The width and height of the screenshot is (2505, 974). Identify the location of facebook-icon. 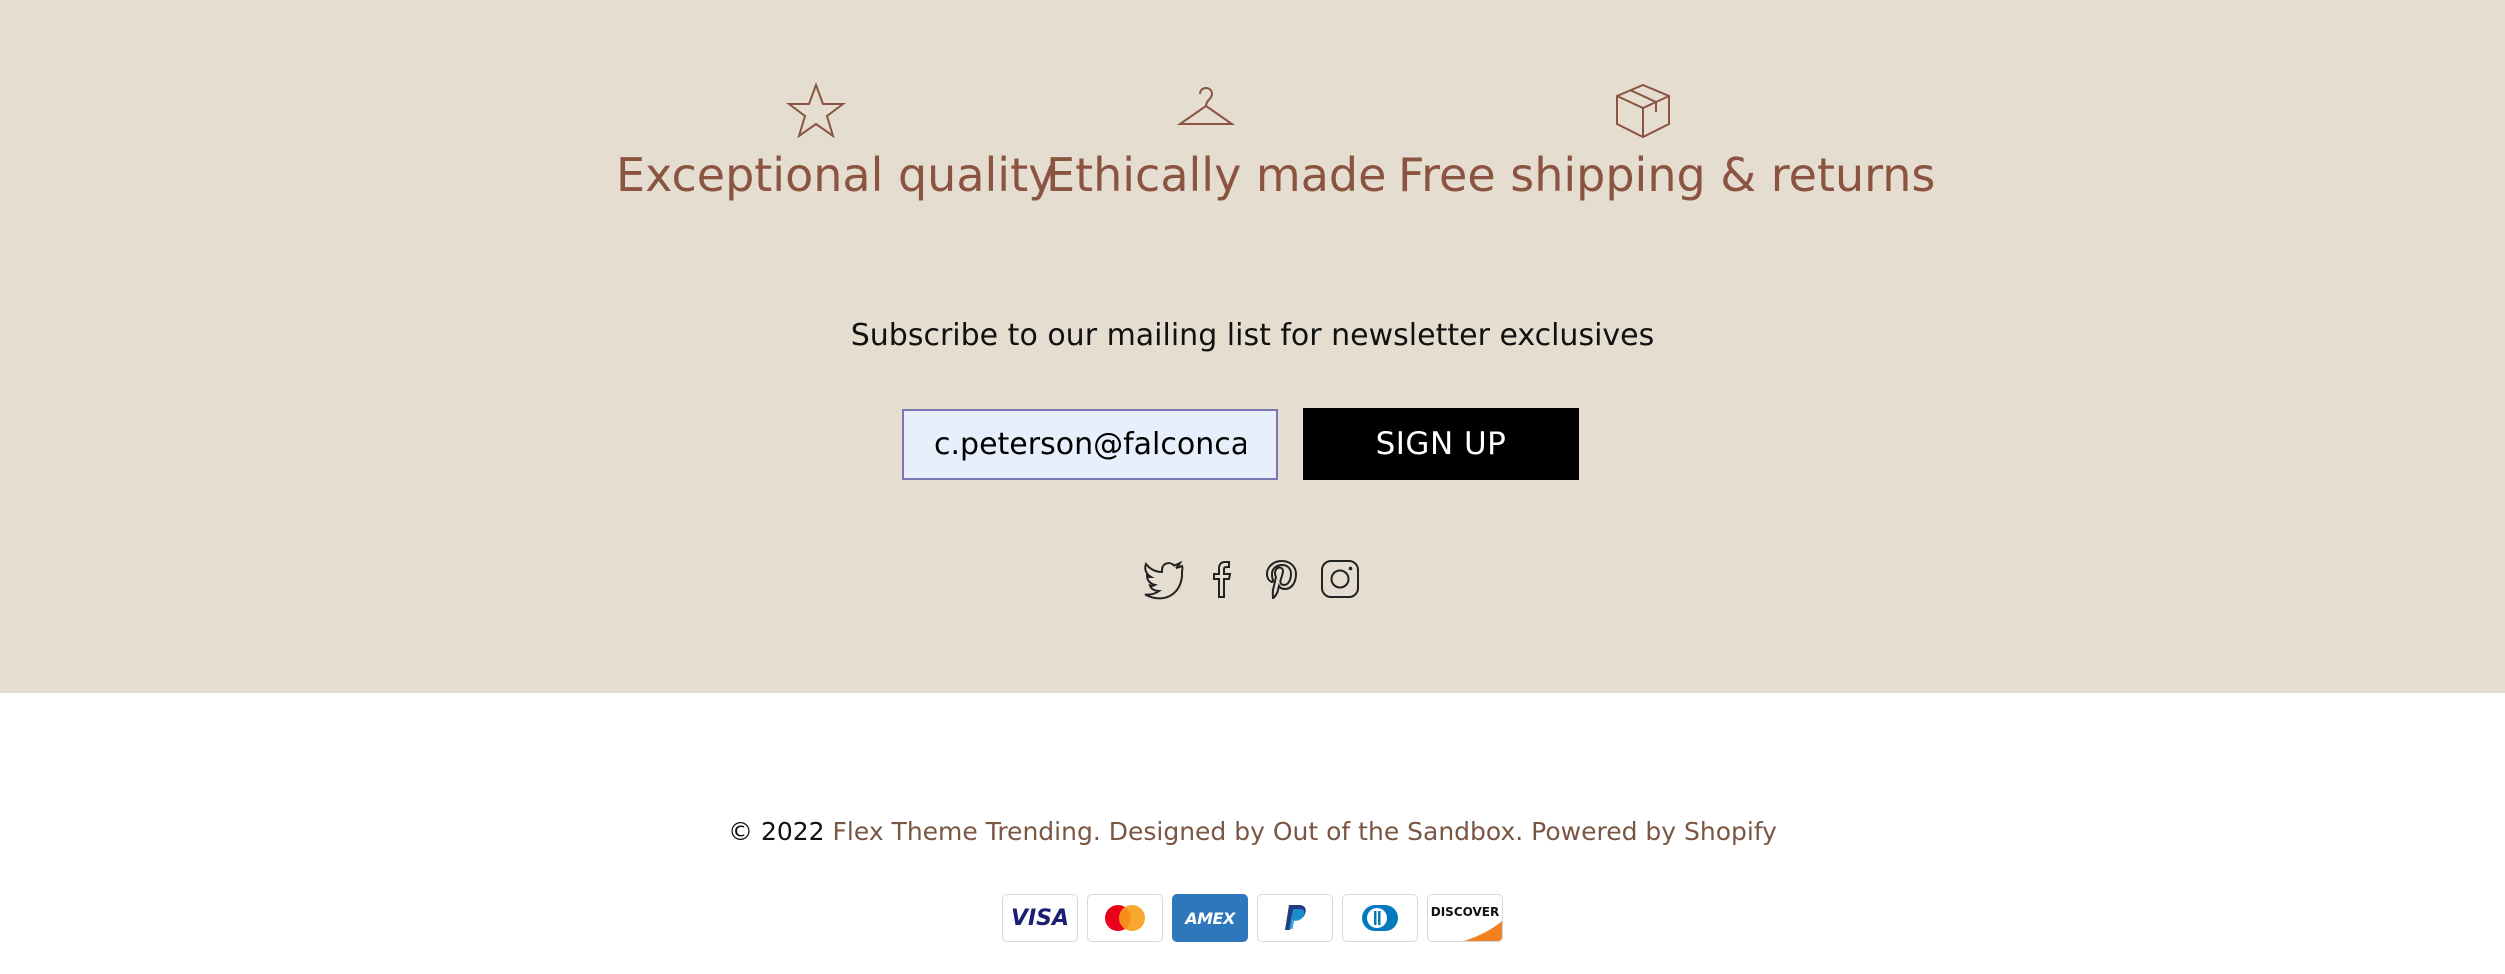
(1224, 579).